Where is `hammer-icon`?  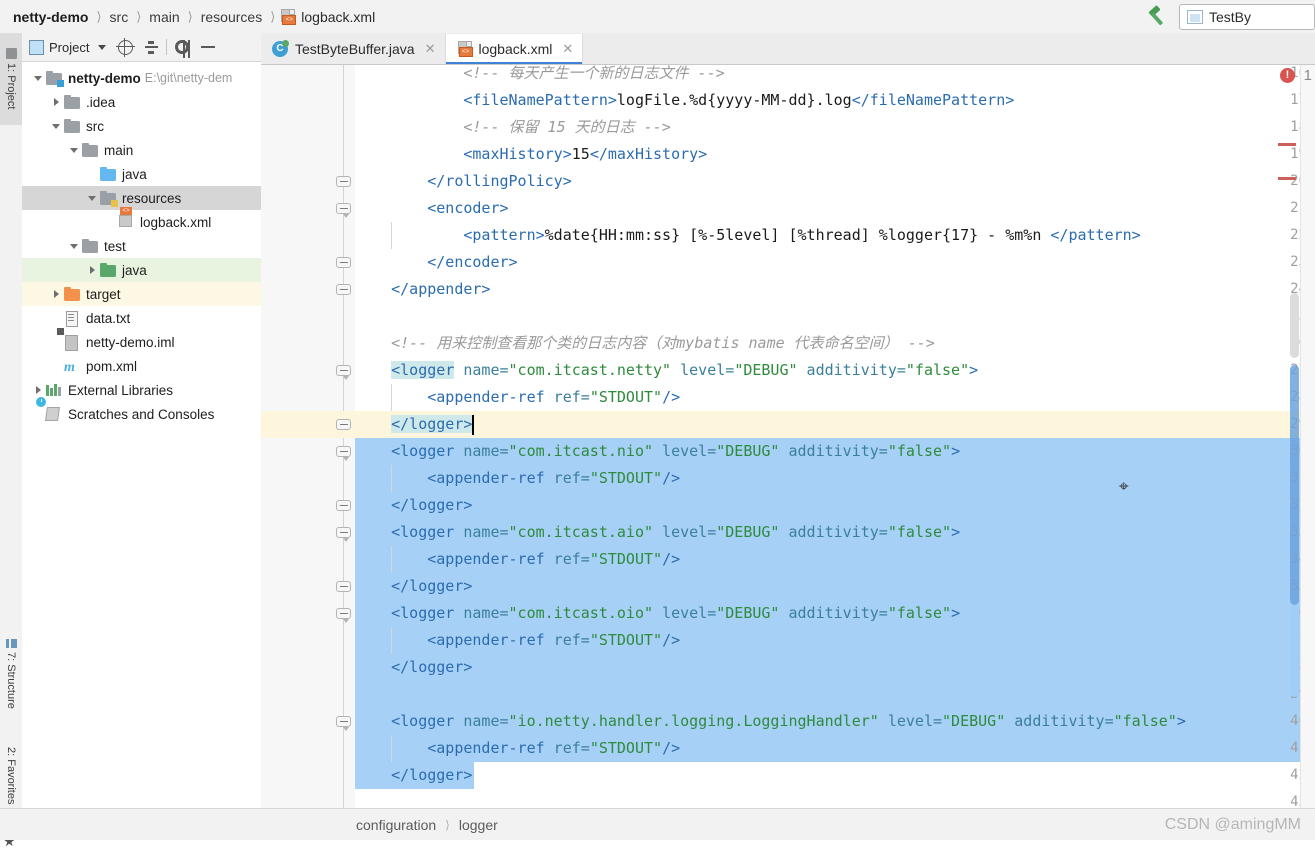
hammer-icon is located at coordinates (1158, 16).